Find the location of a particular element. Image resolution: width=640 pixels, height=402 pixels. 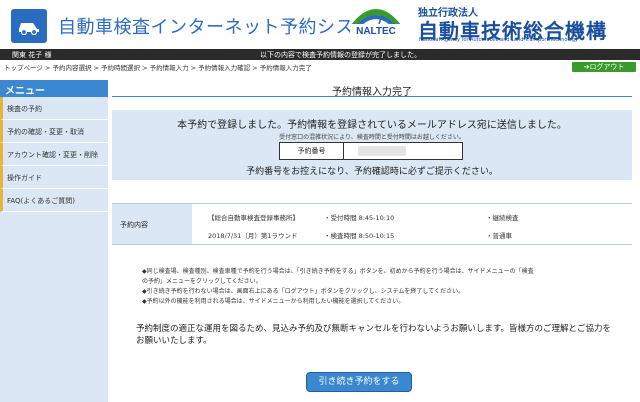

reservation-number-table: 予約番号 is located at coordinates (371, 151).